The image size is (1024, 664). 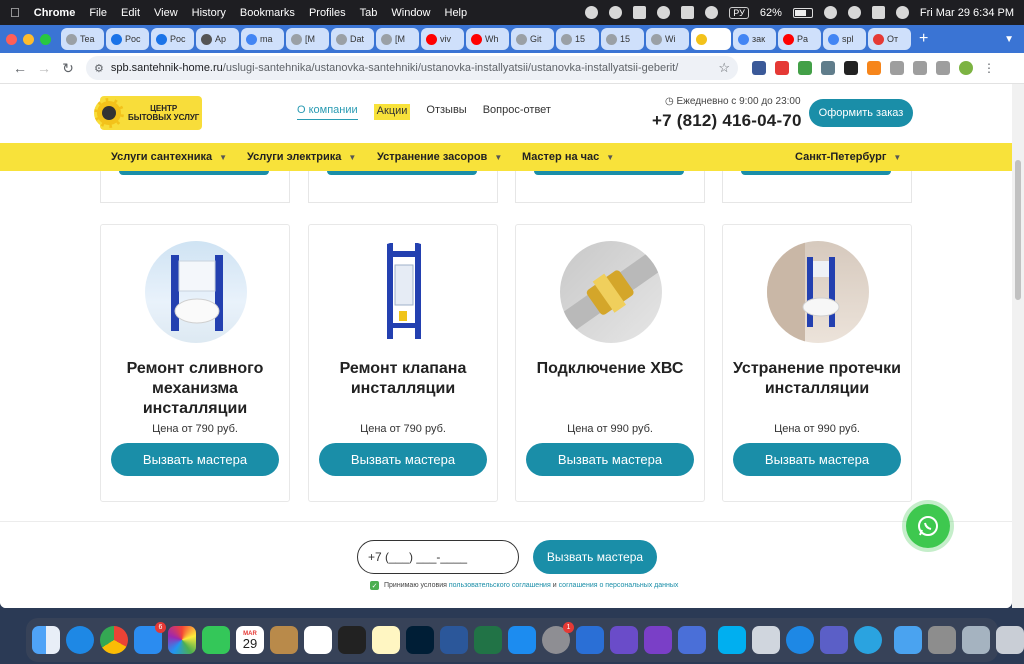 I want to click on word-icon, so click(x=454, y=640).